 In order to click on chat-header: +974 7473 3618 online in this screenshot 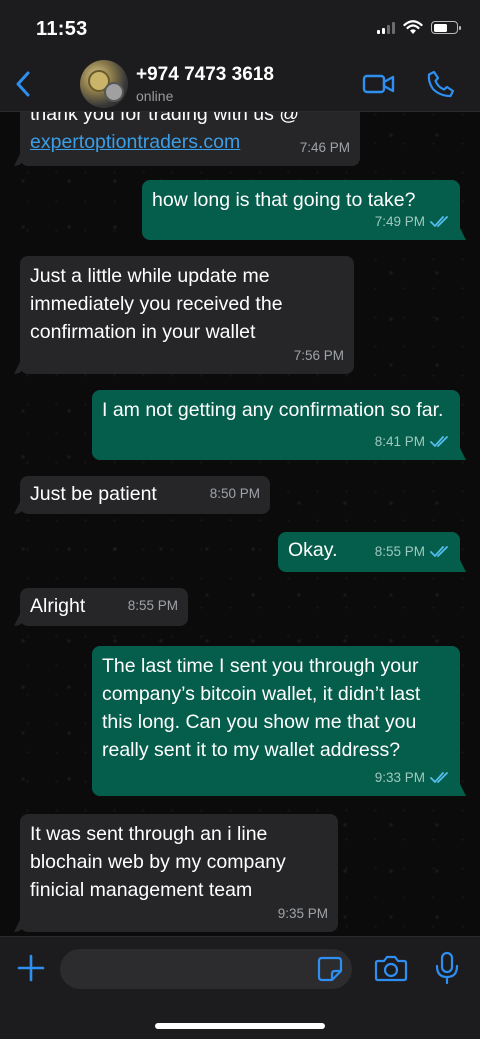, I will do `click(240, 84)`.